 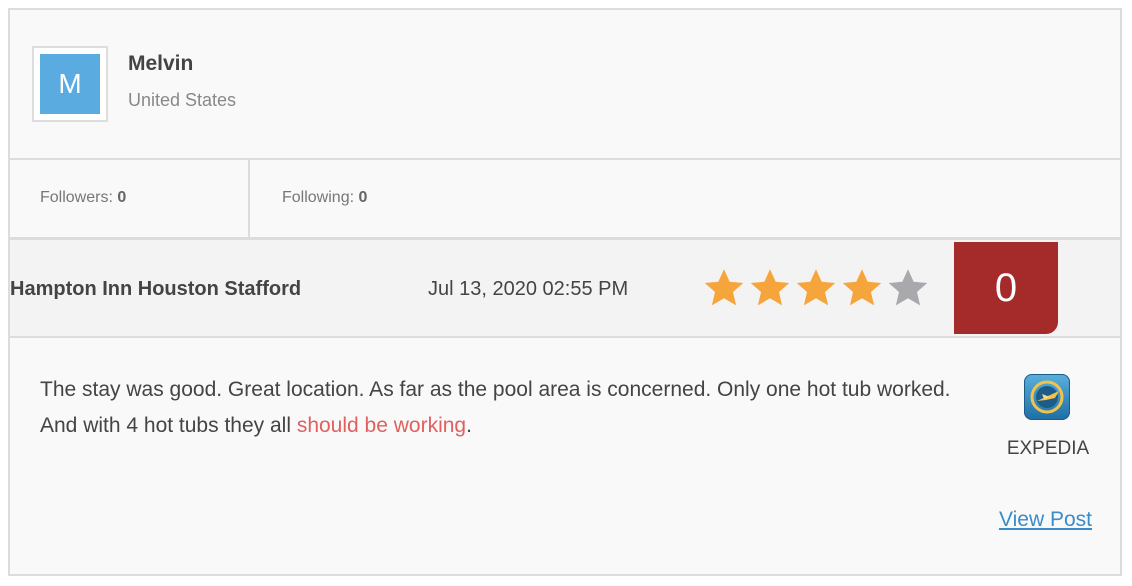 What do you see at coordinates (122, 197) in the screenshot?
I see `followers-count: 0` at bounding box center [122, 197].